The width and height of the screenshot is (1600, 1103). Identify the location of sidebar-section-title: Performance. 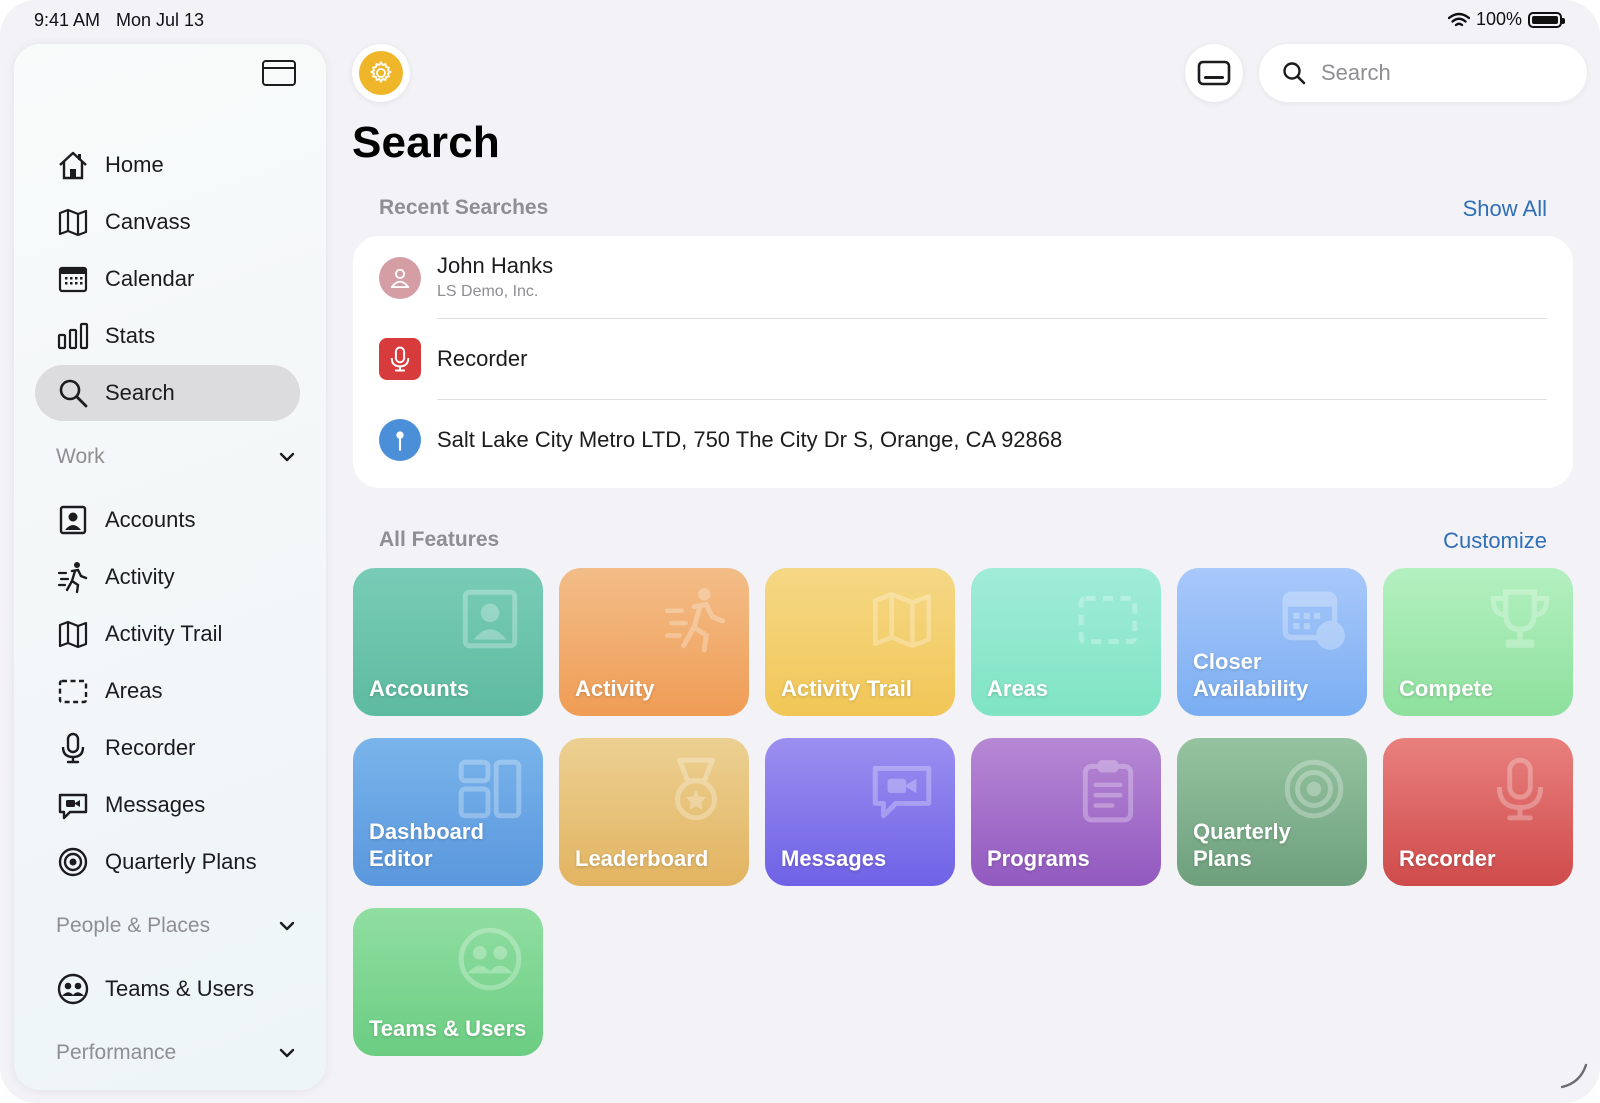
(116, 1052).